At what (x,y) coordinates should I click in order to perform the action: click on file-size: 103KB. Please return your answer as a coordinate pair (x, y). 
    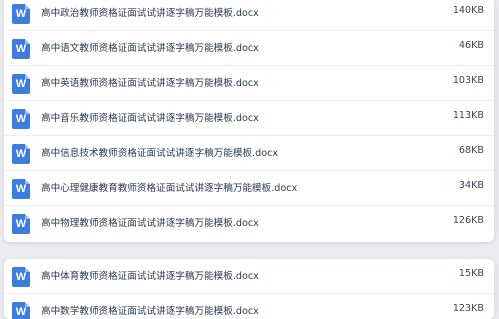
    Looking at the image, I should click on (468, 80).